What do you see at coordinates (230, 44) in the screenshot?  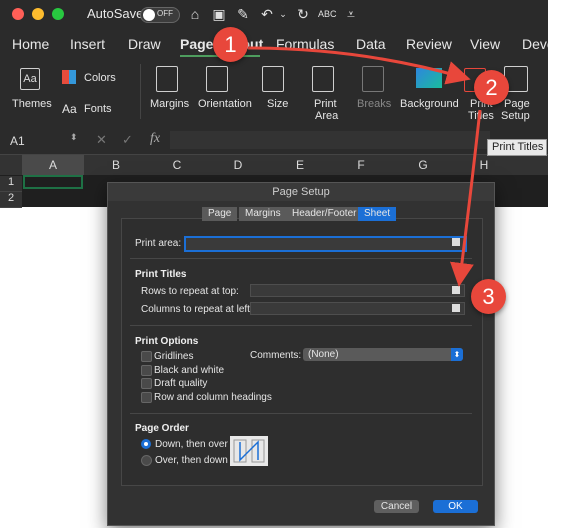 I see `step-badge-1: 1` at bounding box center [230, 44].